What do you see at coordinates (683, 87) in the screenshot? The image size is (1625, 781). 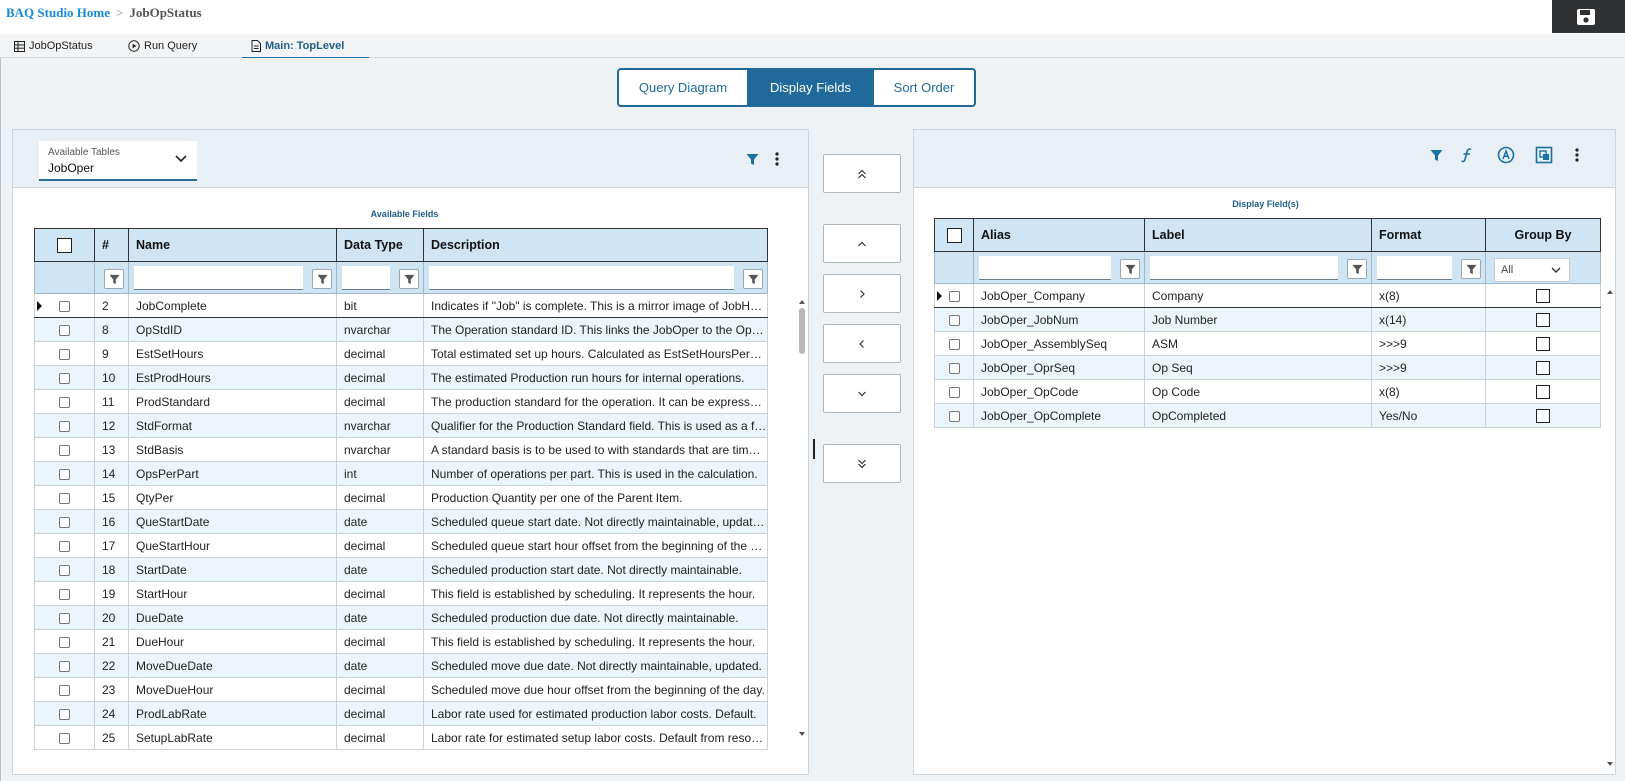 I see `segment-query-diagram: Query Diagram` at bounding box center [683, 87].